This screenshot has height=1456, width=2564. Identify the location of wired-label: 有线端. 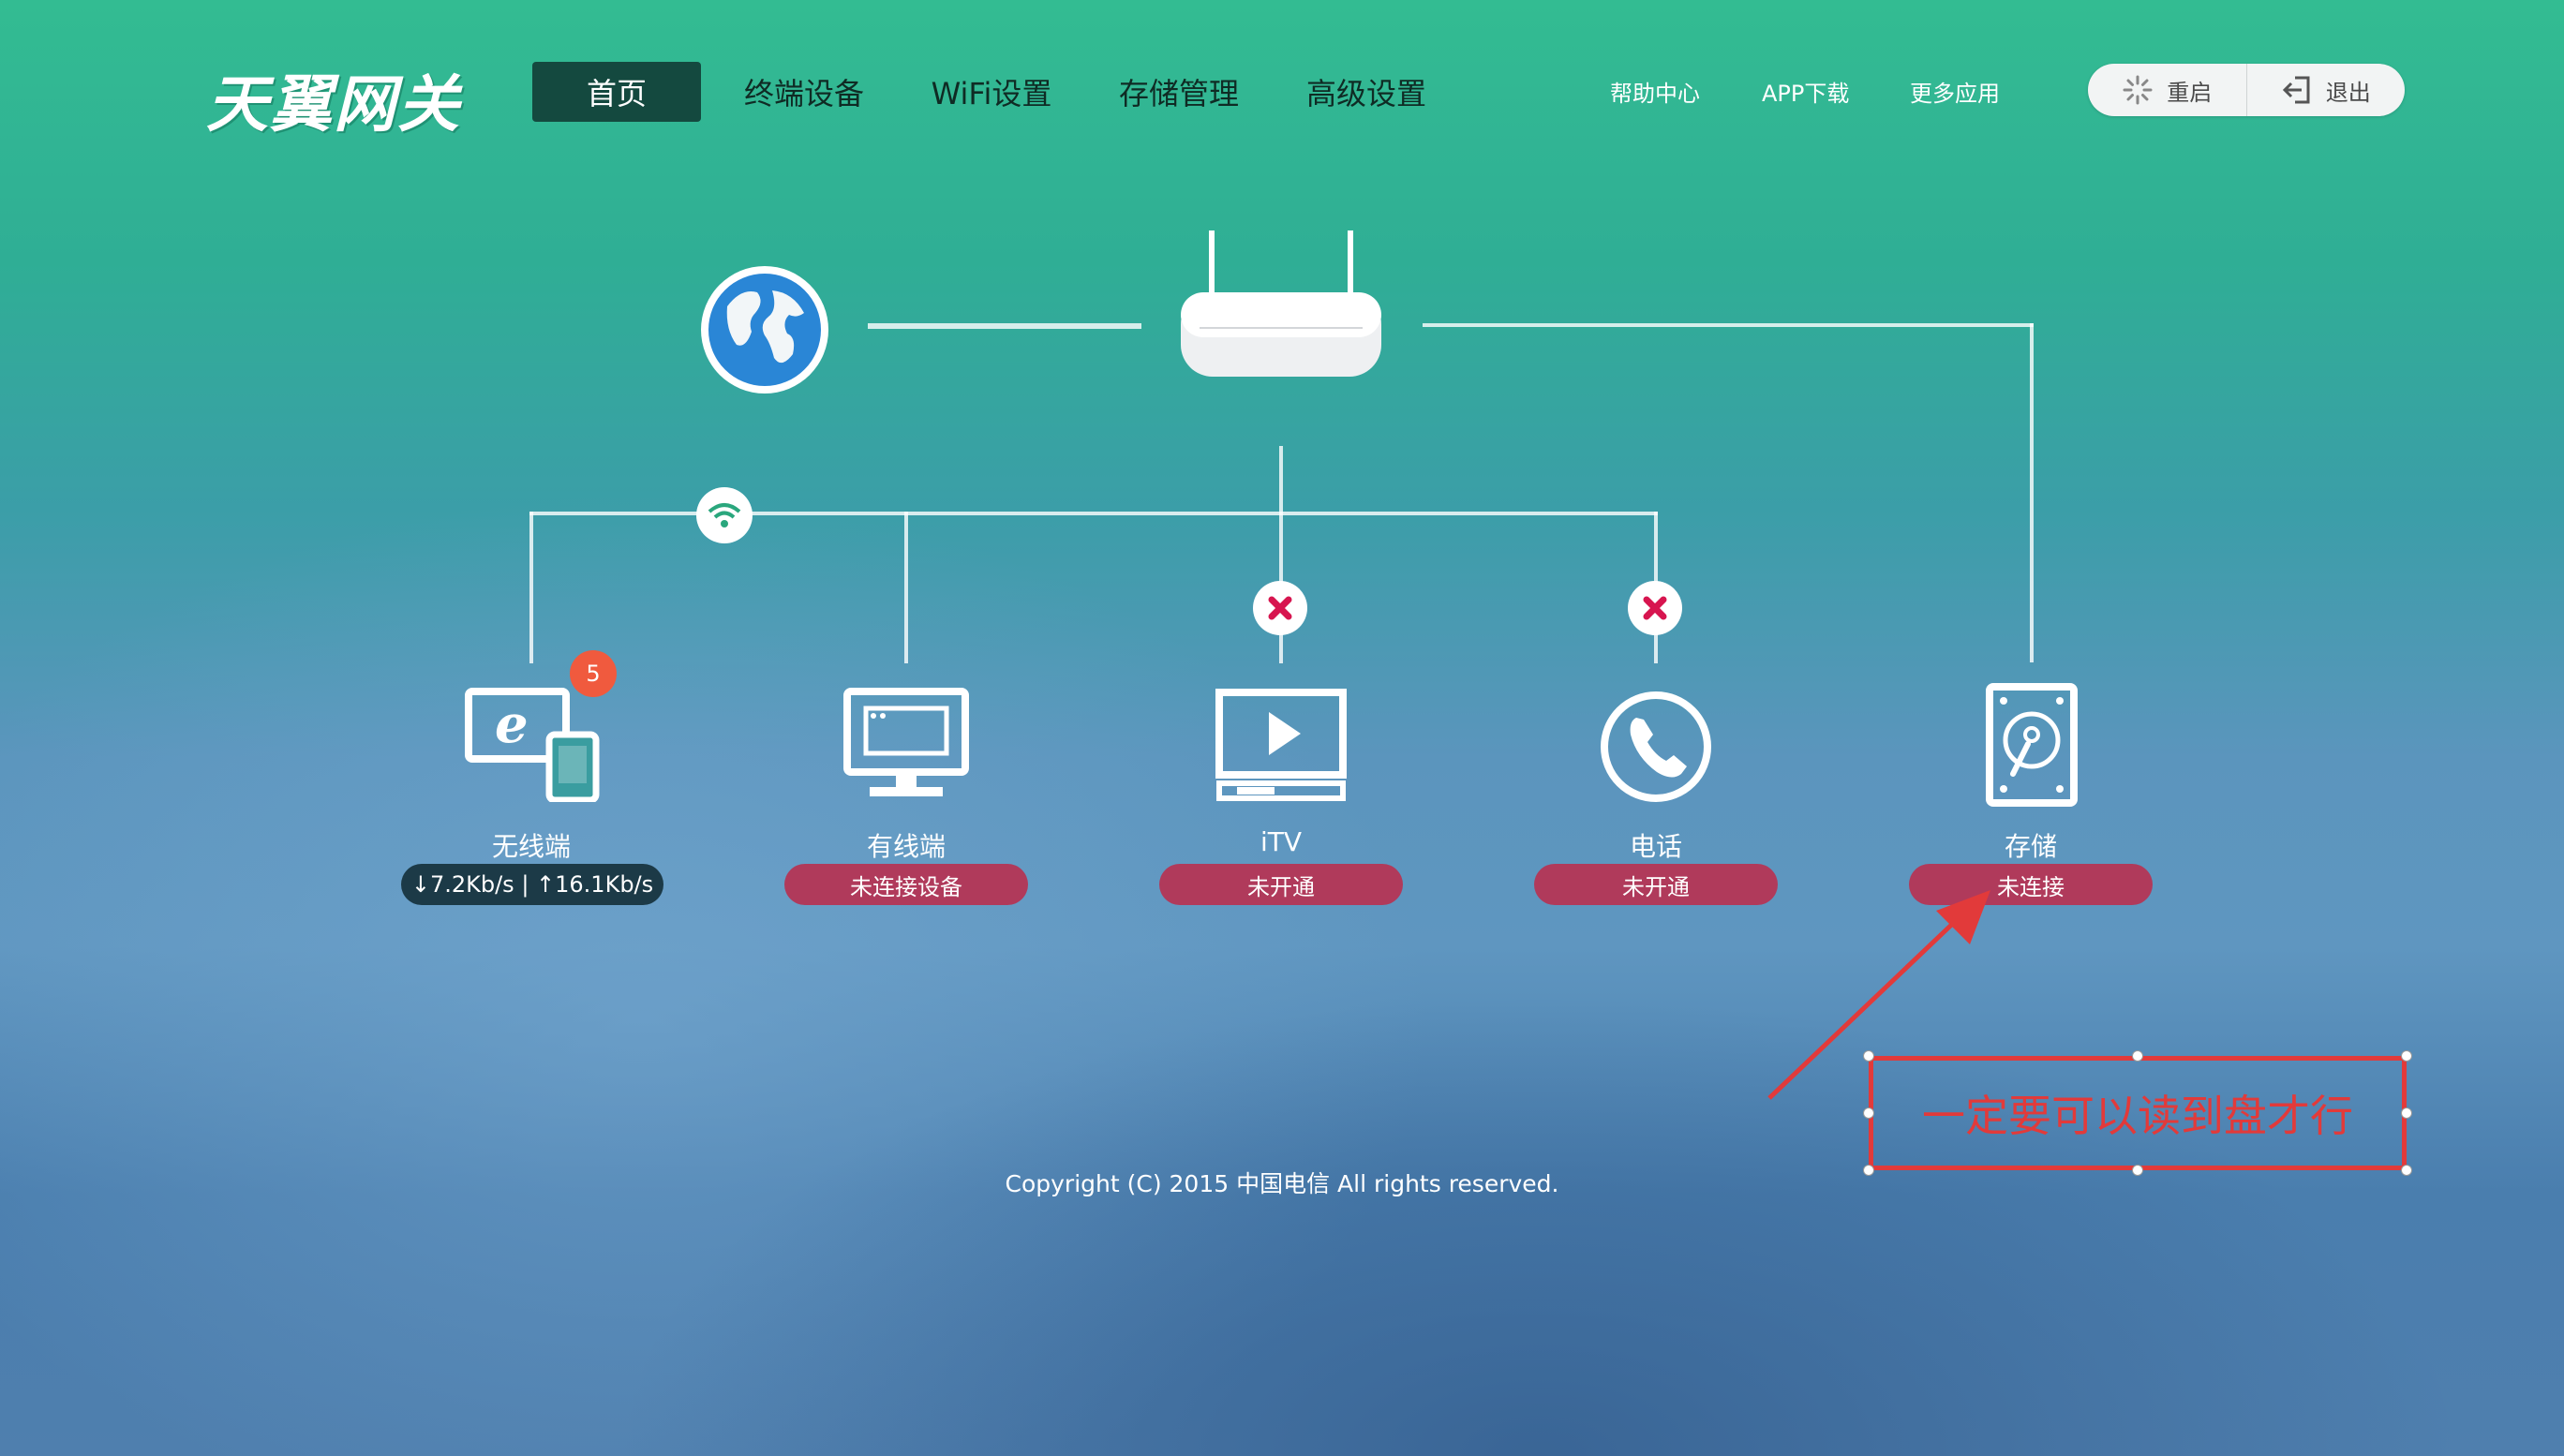
(906, 846).